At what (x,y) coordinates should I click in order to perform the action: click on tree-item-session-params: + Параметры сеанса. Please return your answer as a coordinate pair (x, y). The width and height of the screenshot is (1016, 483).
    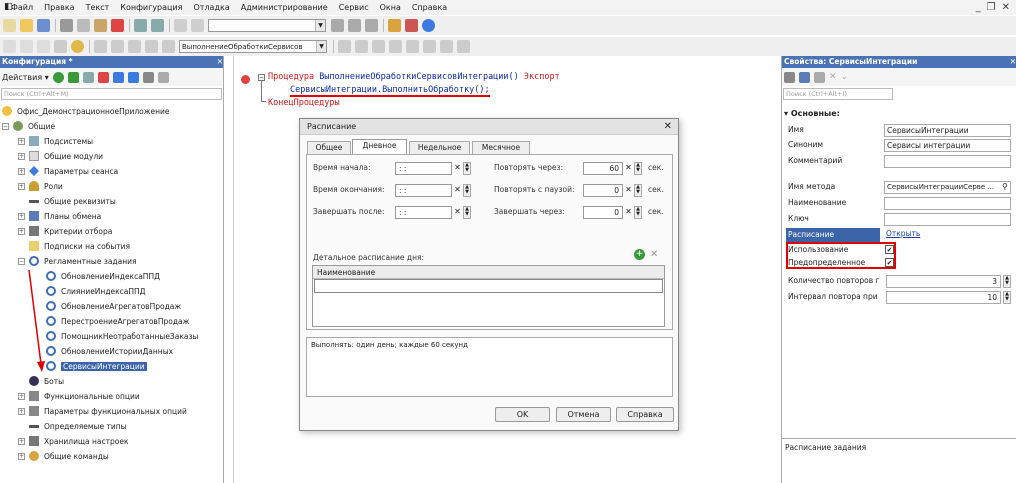
    Looking at the image, I should click on (68, 171).